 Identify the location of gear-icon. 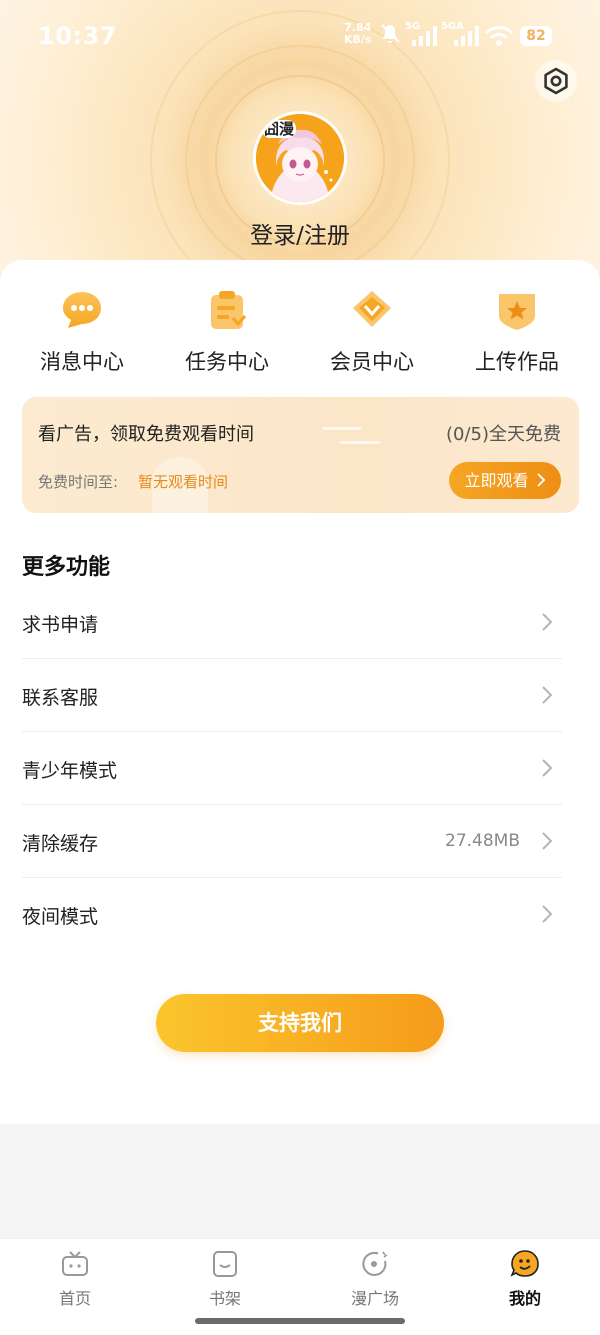
(556, 81).